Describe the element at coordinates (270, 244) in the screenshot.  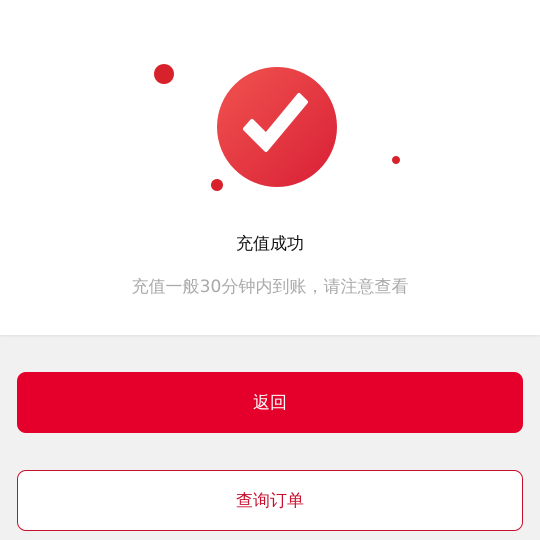
I see `success-title: 充值成功` at that location.